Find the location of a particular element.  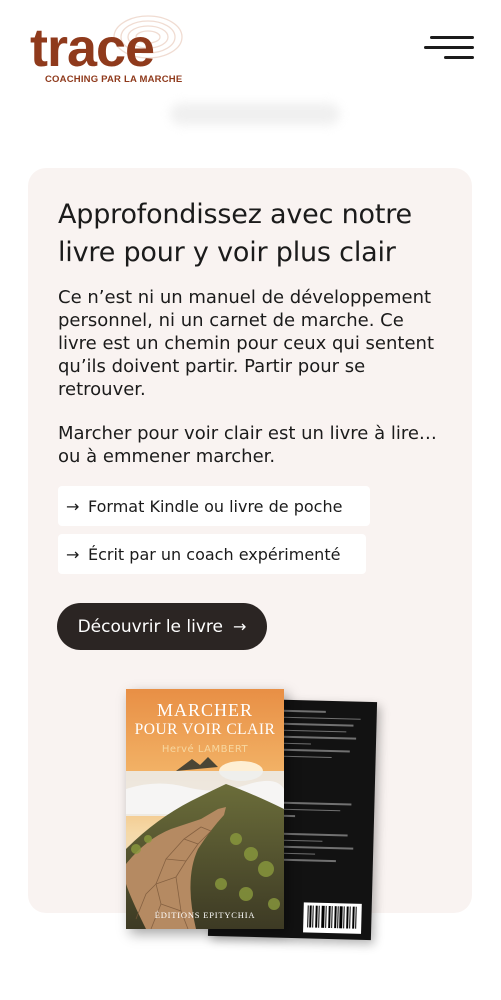

trace-logo: trace COACHING PAR LA MARCHE is located at coordinates (115, 52).